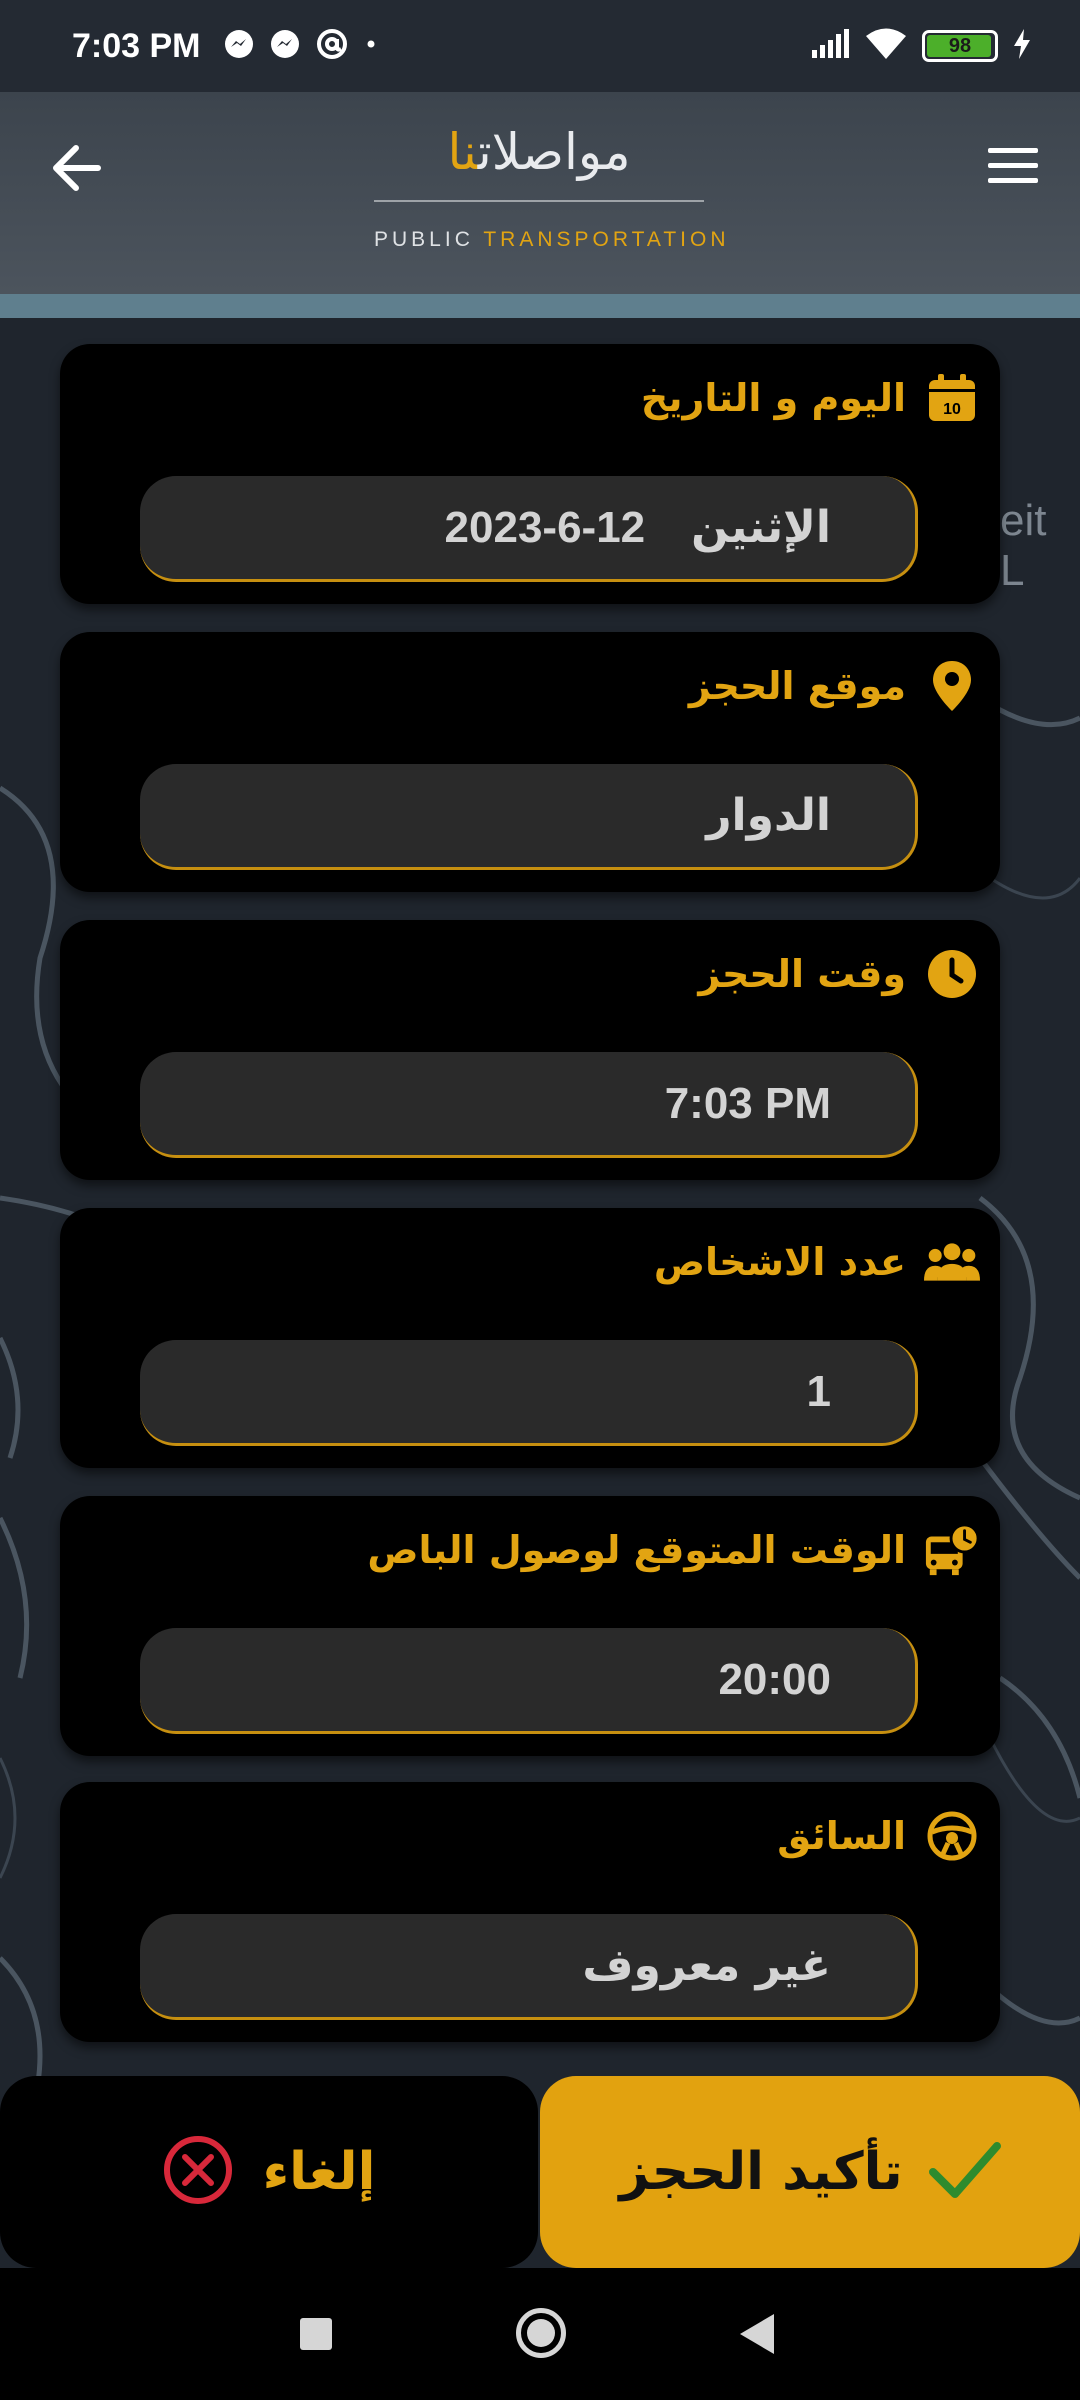 The image size is (1080, 2400). I want to click on notification-icons, so click(301, 46).